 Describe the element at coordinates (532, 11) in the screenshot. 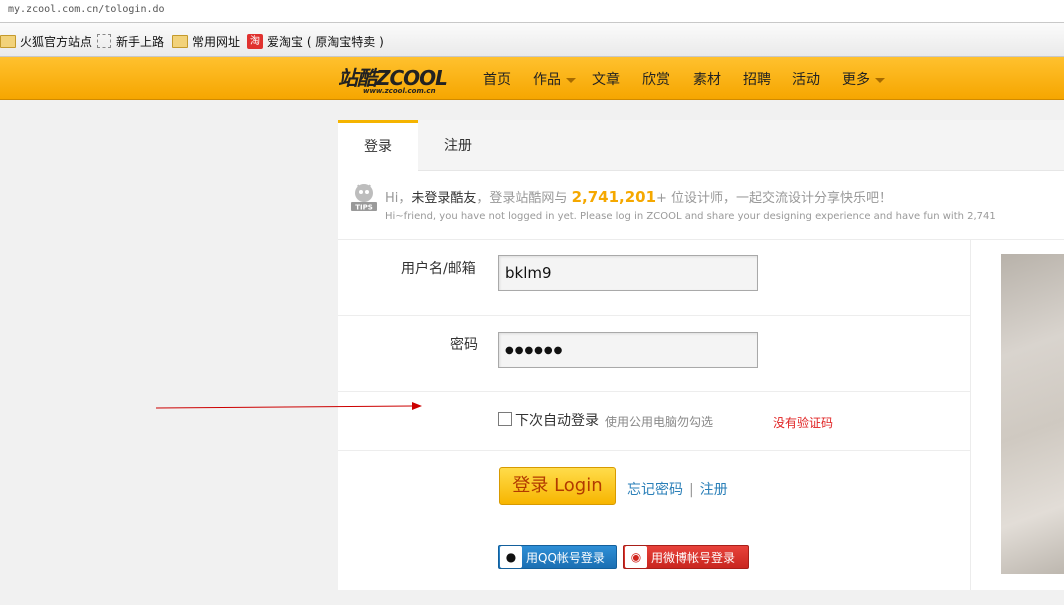

I see `address-bar: my.zcool.com.cn/tologin.do` at that location.